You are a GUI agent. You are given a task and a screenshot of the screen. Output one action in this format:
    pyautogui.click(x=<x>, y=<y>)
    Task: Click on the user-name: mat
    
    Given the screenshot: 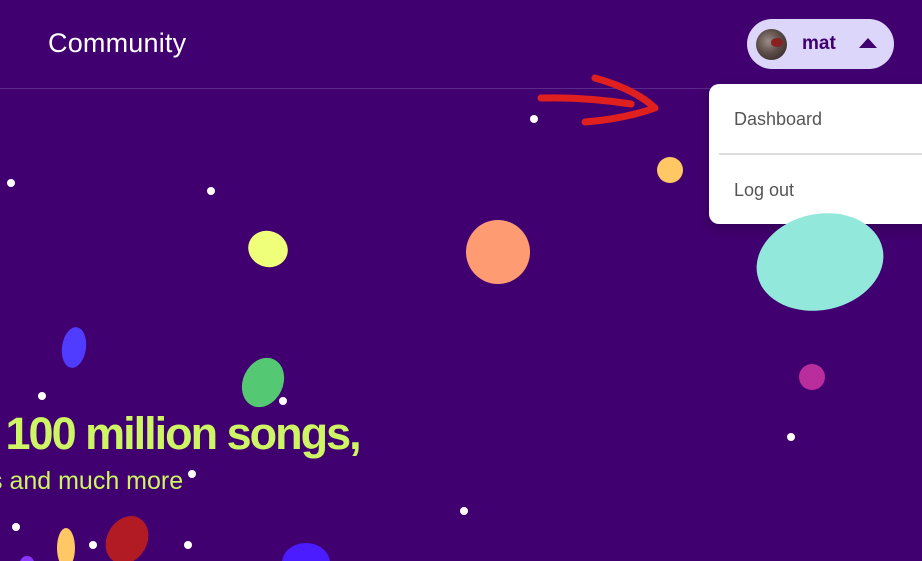 What is the action you would take?
    pyautogui.click(x=819, y=43)
    